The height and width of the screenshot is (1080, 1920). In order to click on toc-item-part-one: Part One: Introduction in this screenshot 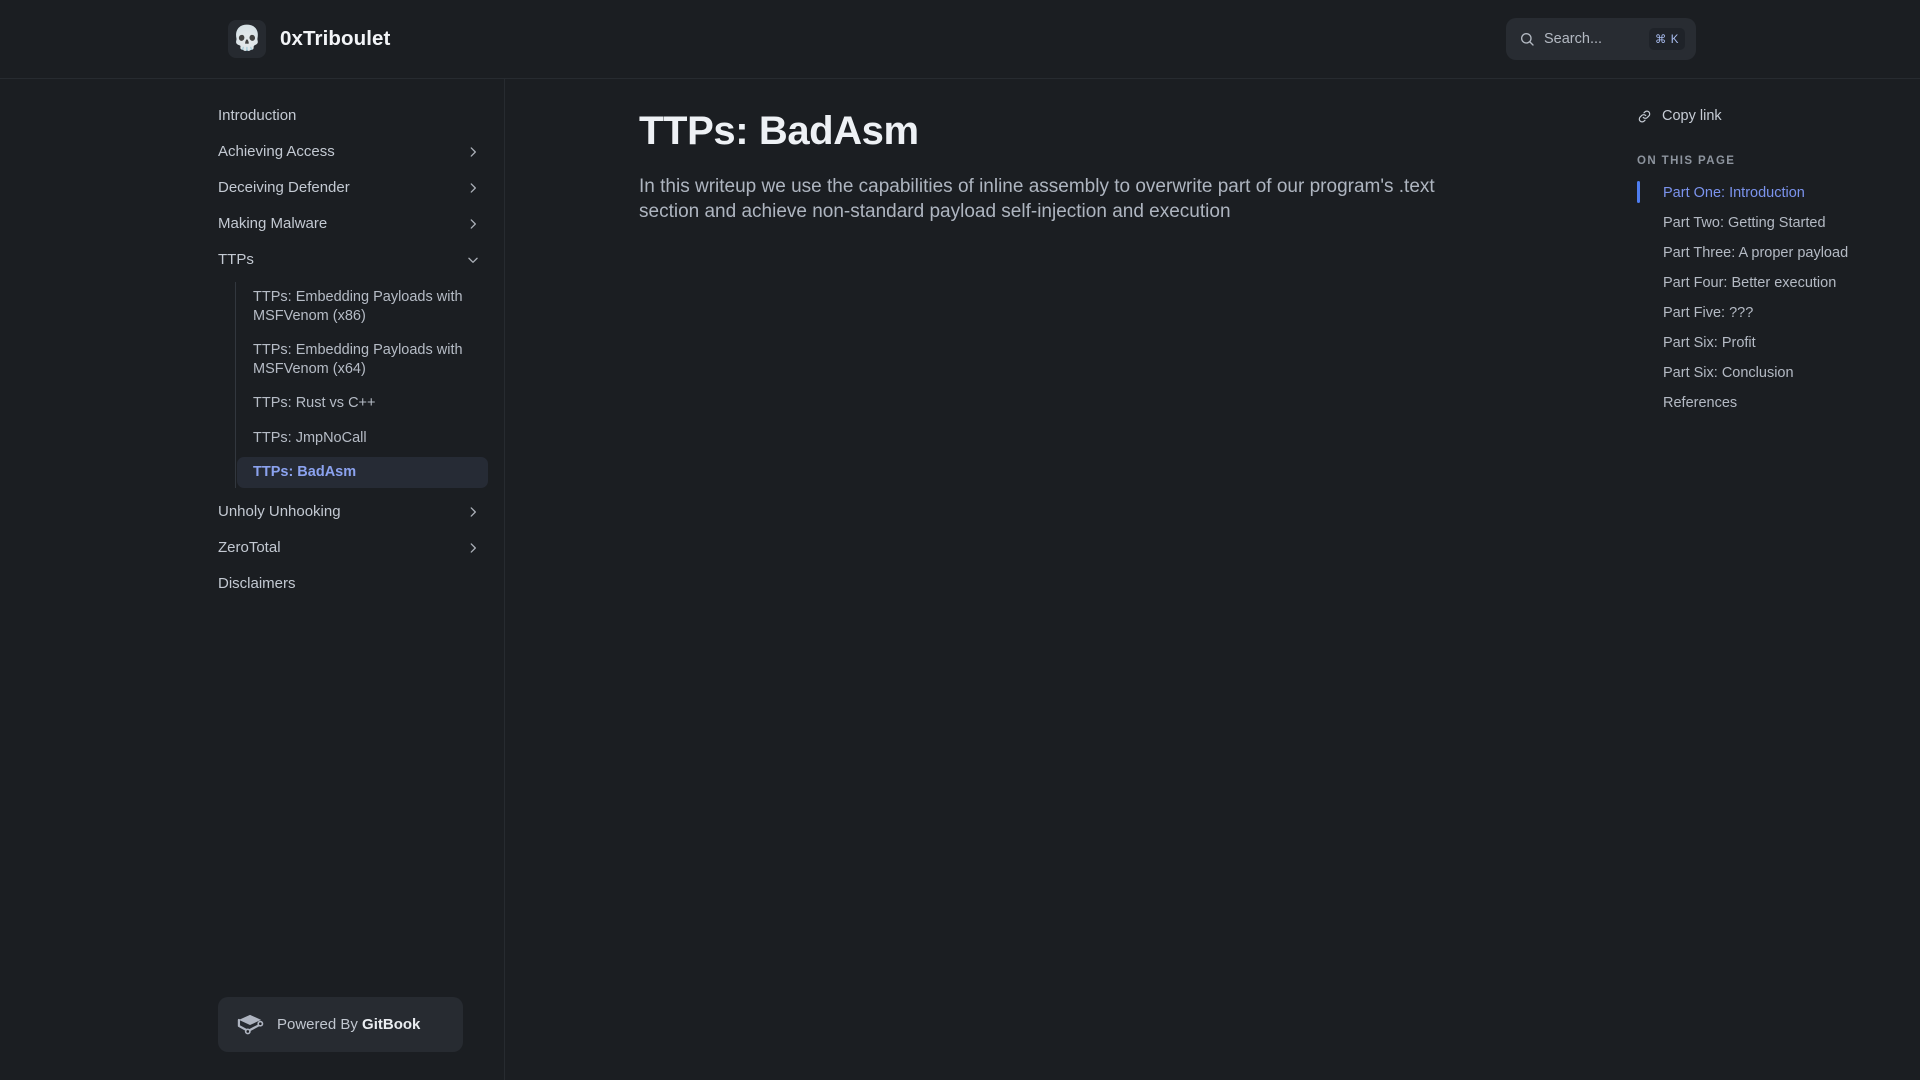, I will do `click(1767, 193)`.